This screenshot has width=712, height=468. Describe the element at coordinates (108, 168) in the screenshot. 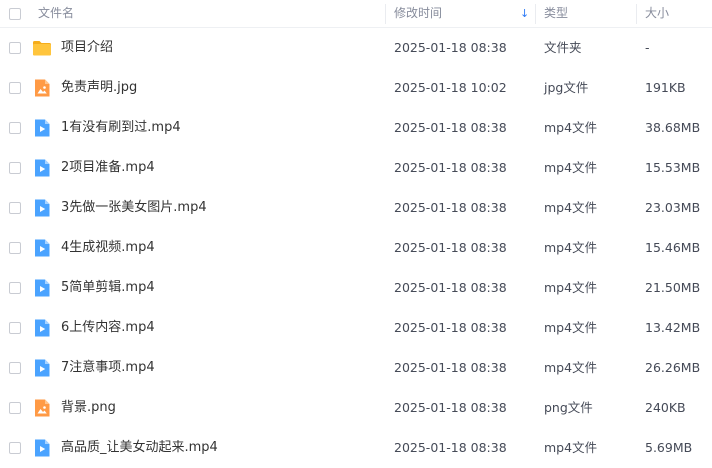

I see `file-name: 2项目准备.mp4` at that location.